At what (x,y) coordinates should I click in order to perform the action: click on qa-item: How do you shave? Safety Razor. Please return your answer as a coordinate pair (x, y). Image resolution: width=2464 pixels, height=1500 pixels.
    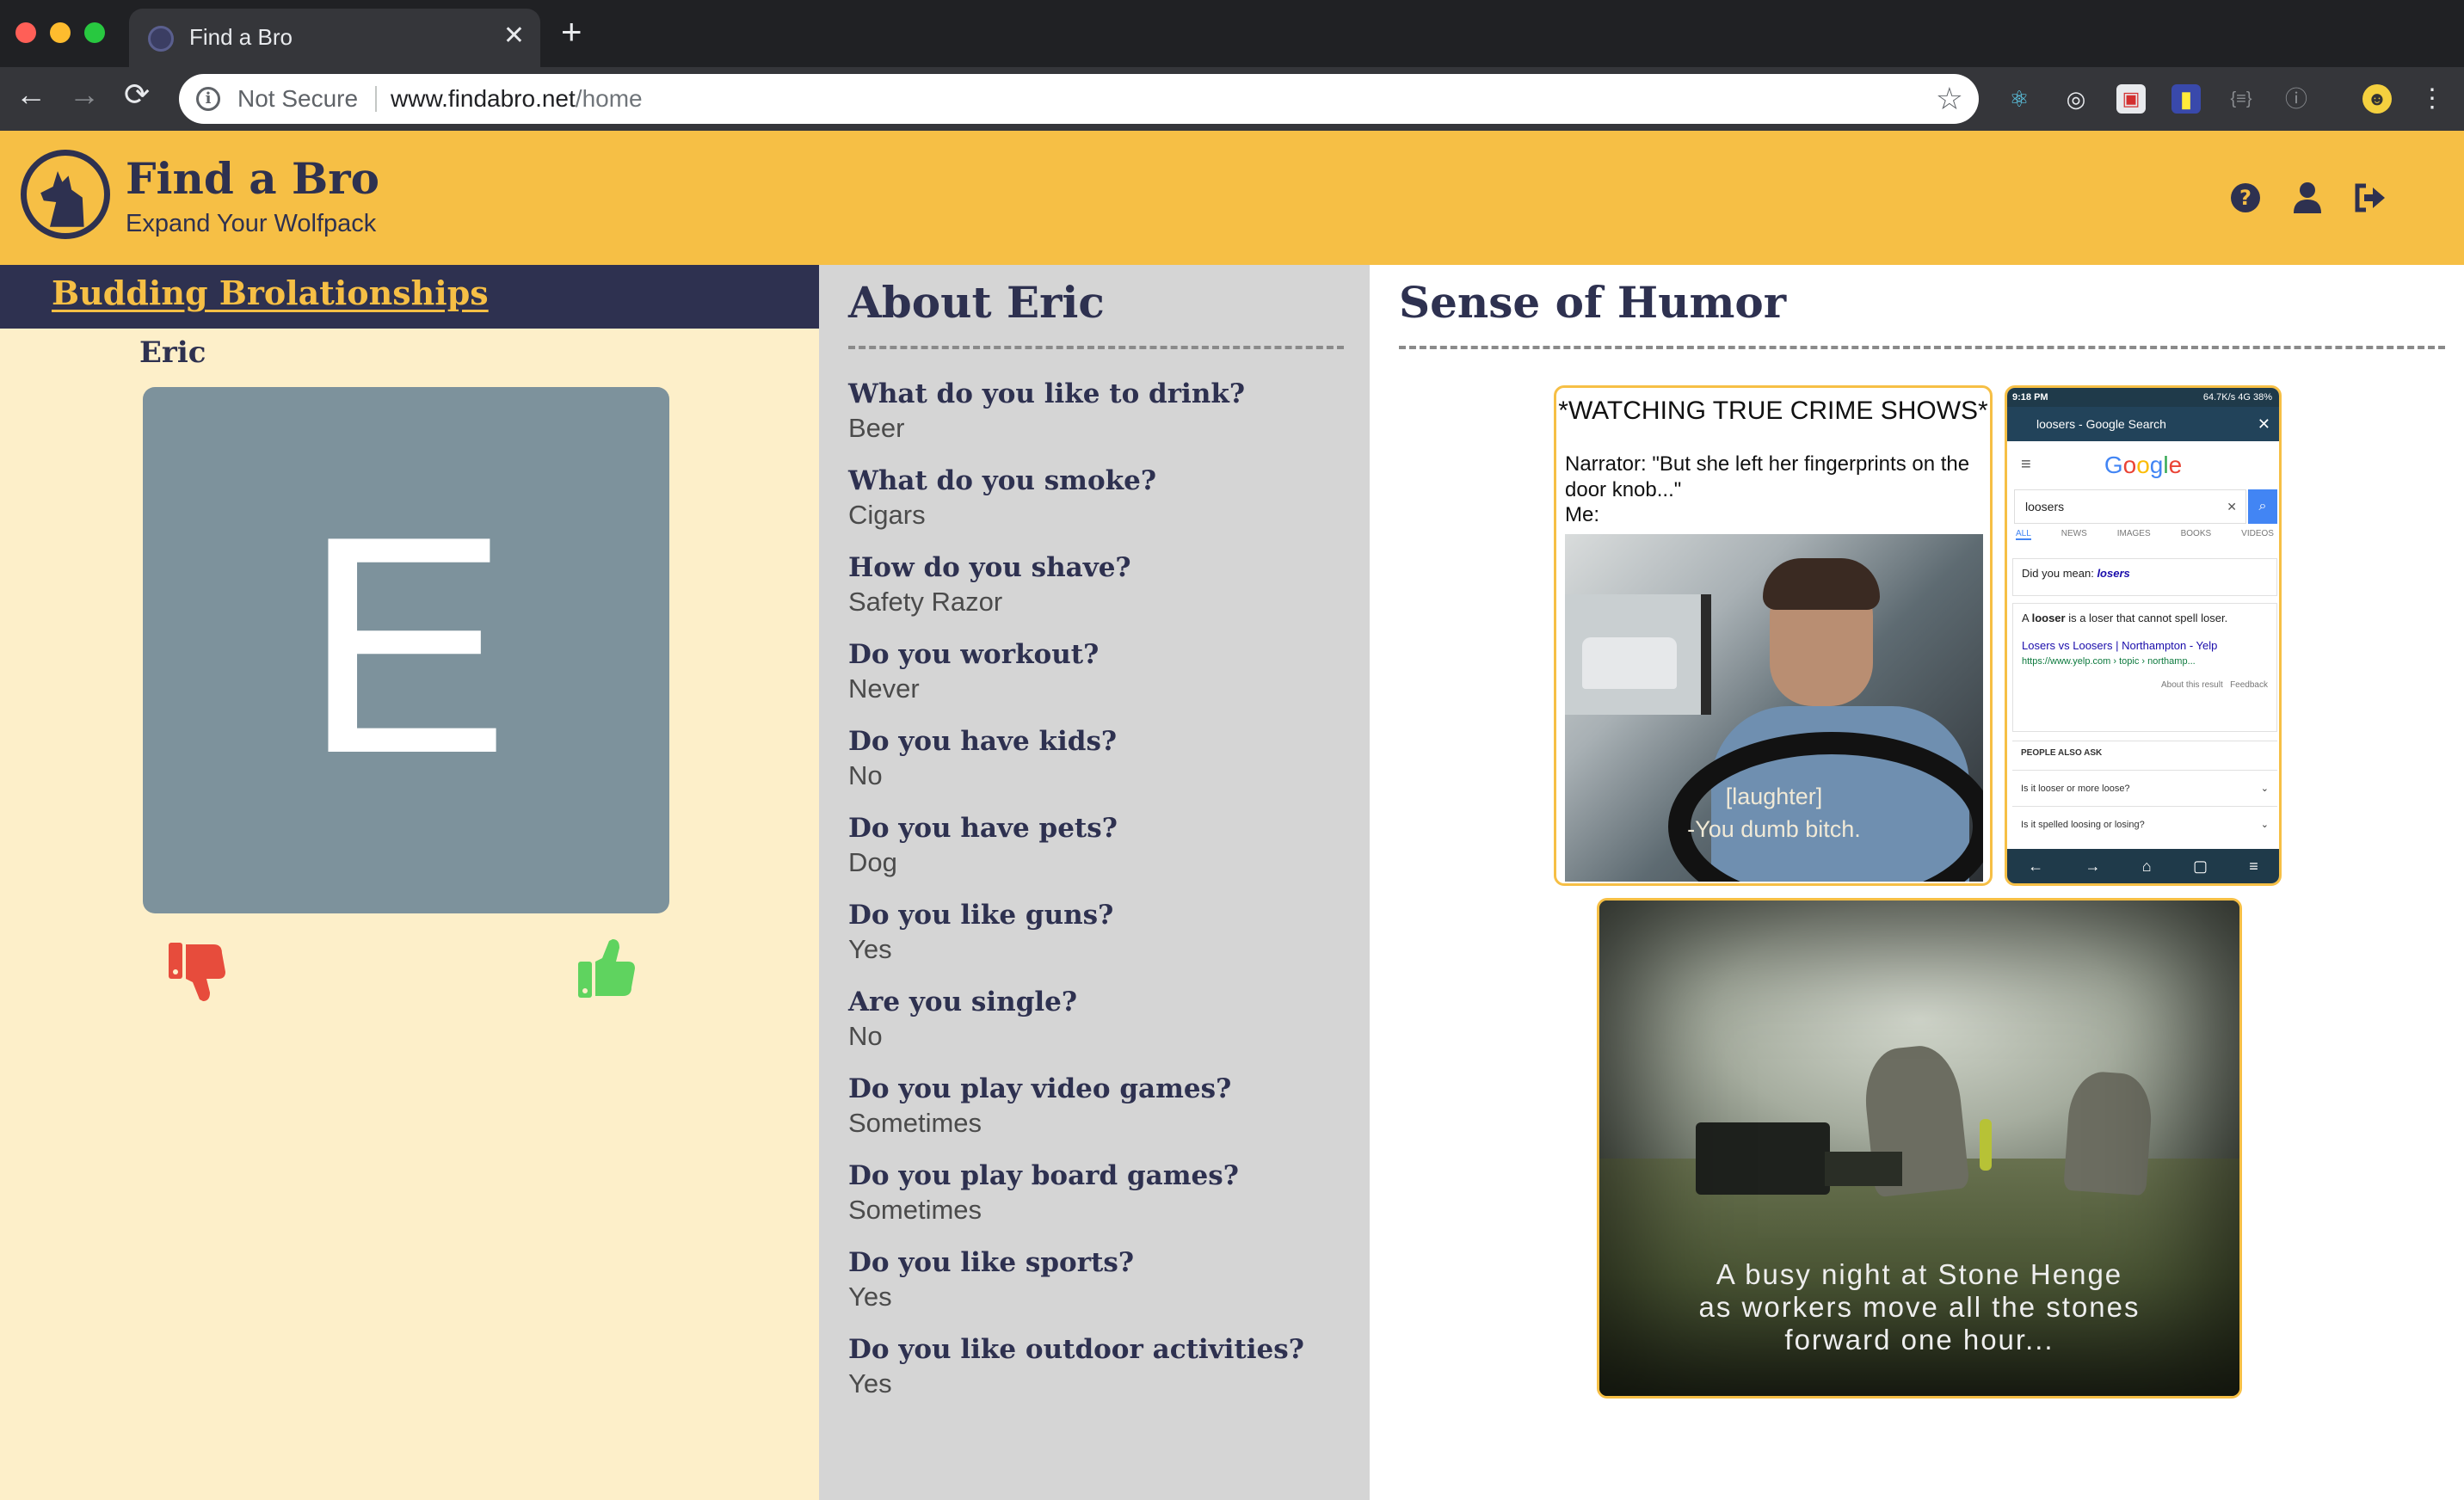
    Looking at the image, I should click on (1098, 593).